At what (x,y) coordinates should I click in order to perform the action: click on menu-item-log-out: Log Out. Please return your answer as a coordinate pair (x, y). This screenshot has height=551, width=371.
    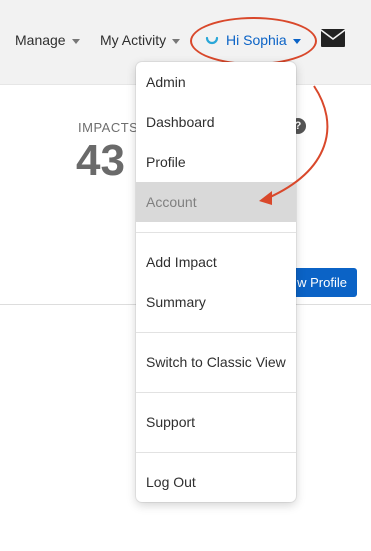
    Looking at the image, I should click on (216, 482).